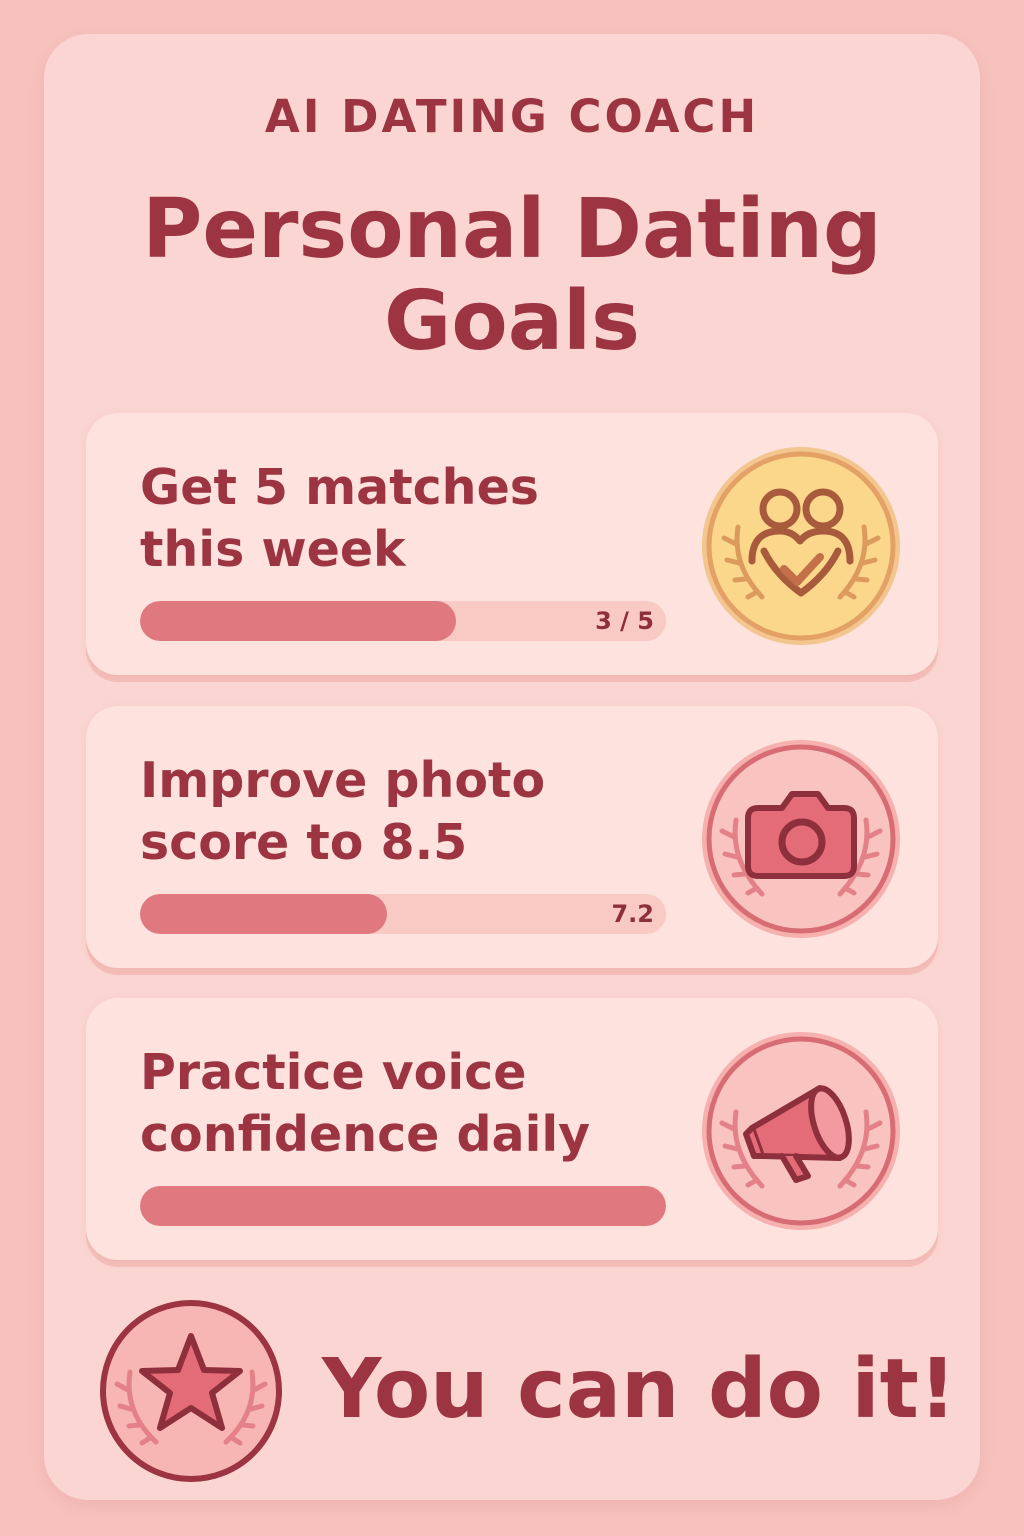 The height and width of the screenshot is (1536, 1024). I want to click on goal-card-photo-score: Improve photo score to 8.5 7.2, so click(512, 837).